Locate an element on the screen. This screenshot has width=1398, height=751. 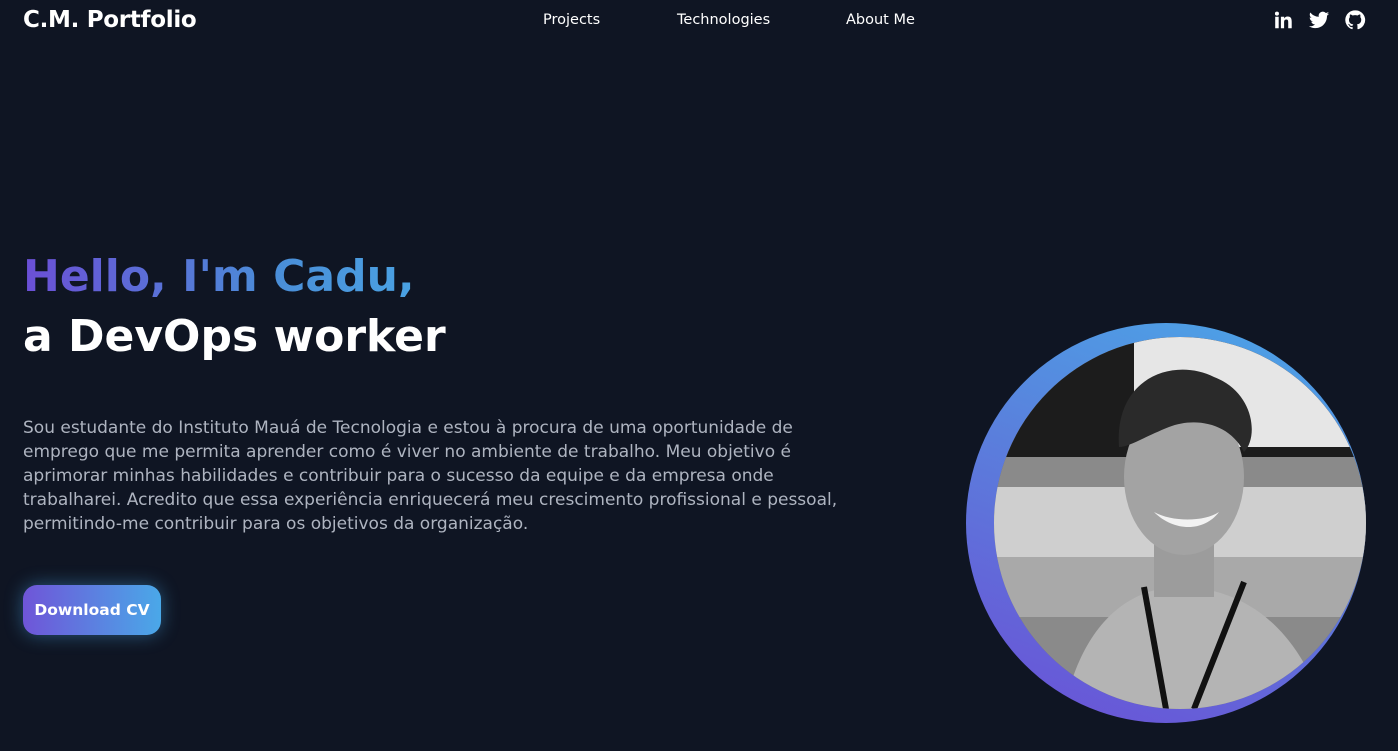
social-links is located at coordinates (1319, 20).